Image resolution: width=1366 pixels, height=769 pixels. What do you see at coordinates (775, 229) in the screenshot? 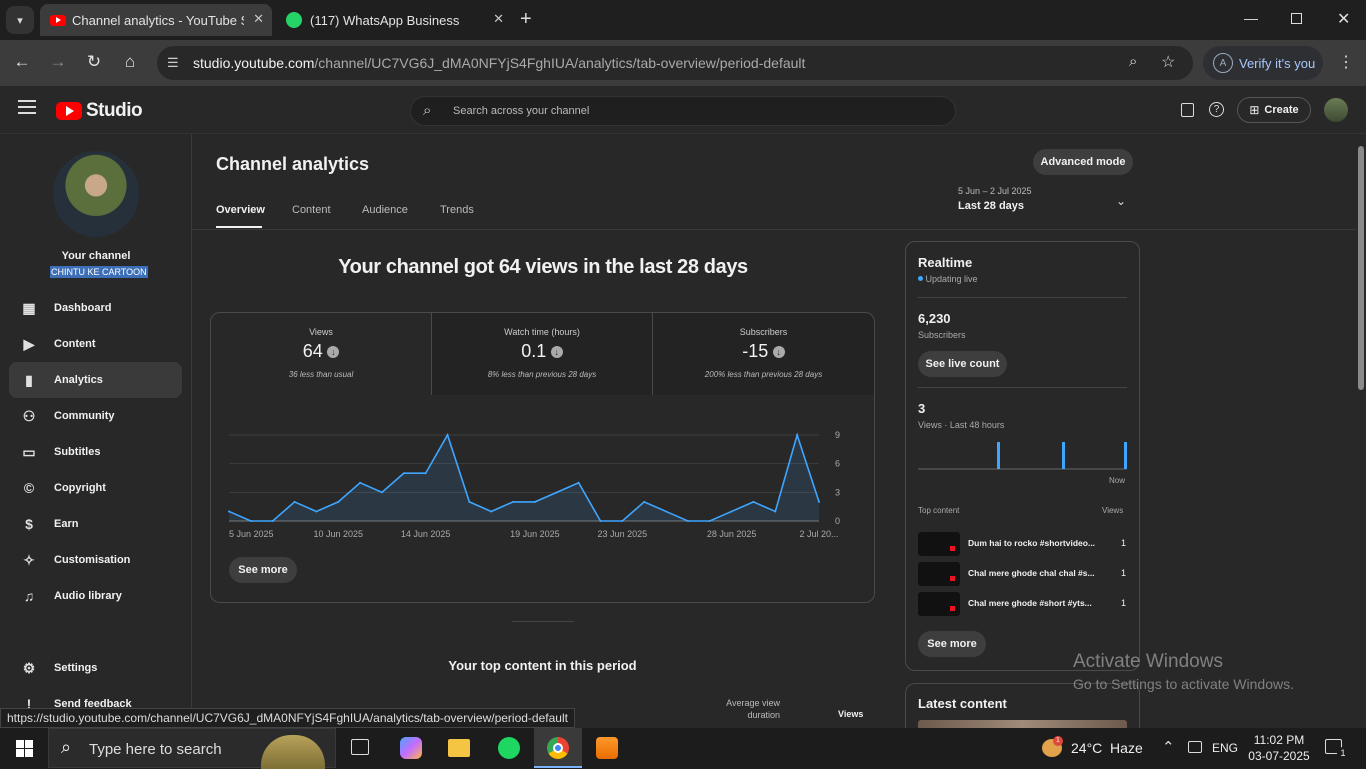
I see `tabs-divider` at bounding box center [775, 229].